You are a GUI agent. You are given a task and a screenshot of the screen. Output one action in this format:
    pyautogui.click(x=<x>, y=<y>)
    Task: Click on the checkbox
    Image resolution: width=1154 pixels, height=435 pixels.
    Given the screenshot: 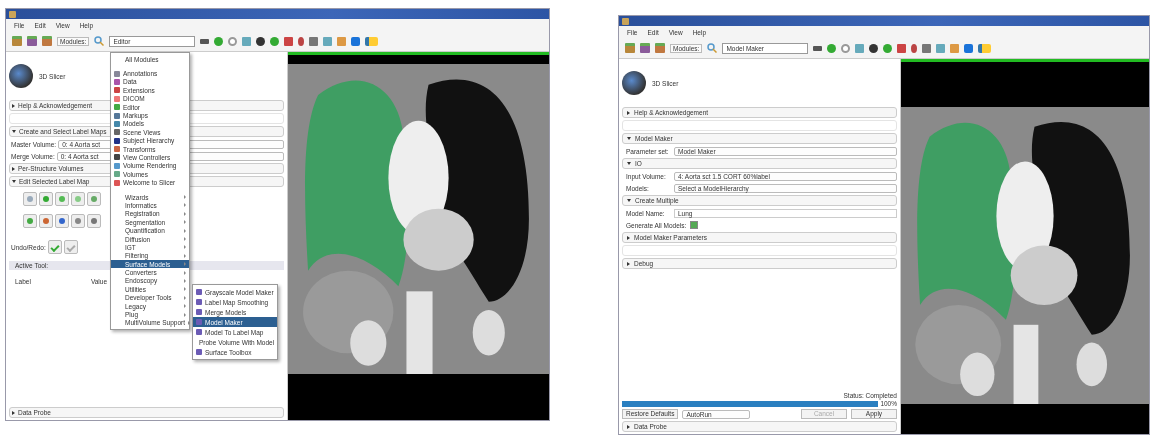 What is the action you would take?
    pyautogui.click(x=694, y=225)
    